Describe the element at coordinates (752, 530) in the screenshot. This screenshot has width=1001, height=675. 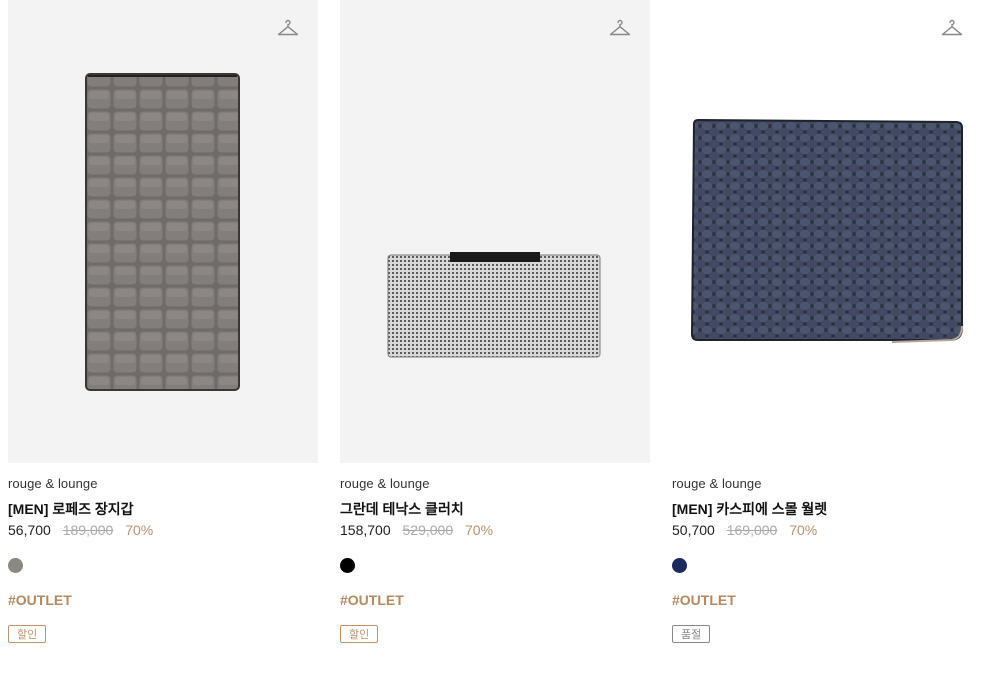
I see `original-price: 169,000` at that location.